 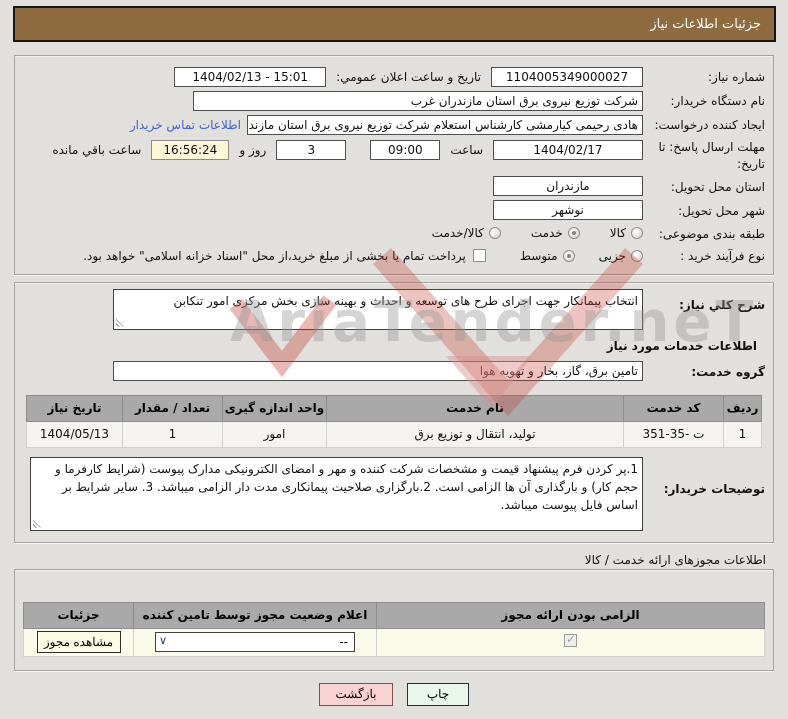 What do you see at coordinates (617, 233) in the screenshot?
I see `radio-option-label: کالا` at bounding box center [617, 233].